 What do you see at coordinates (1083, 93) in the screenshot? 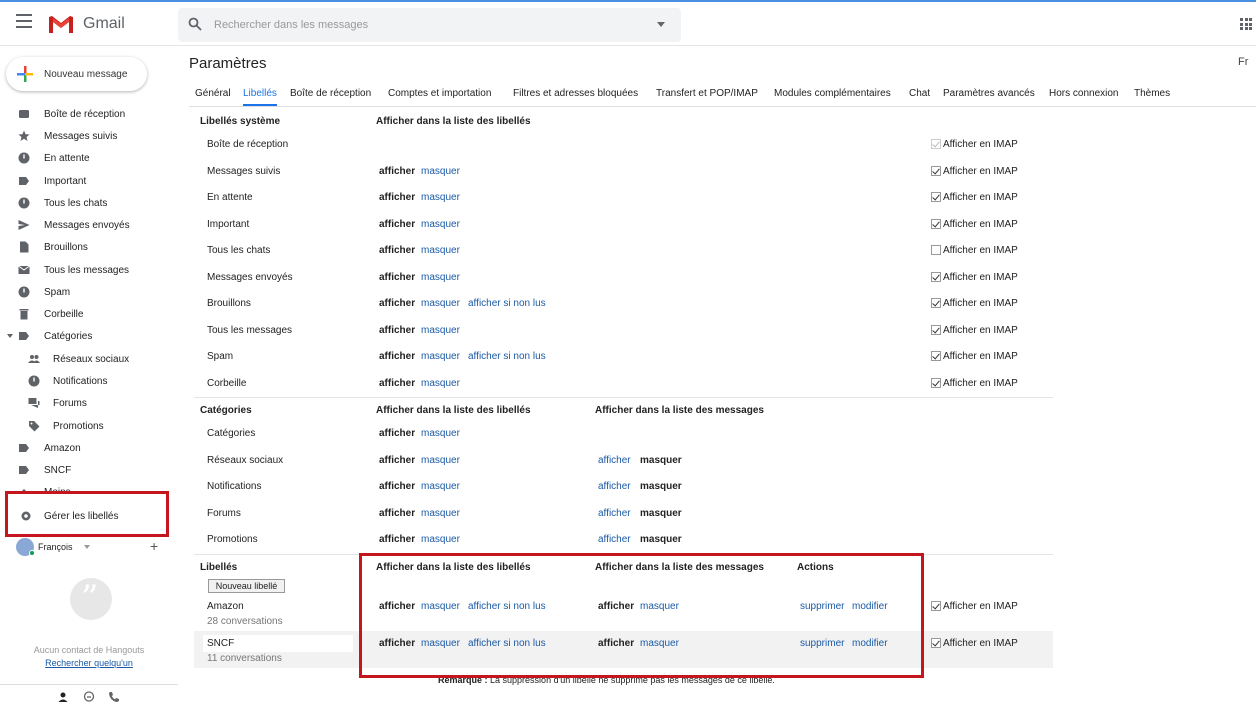
I see `tab: Hors connexion` at bounding box center [1083, 93].